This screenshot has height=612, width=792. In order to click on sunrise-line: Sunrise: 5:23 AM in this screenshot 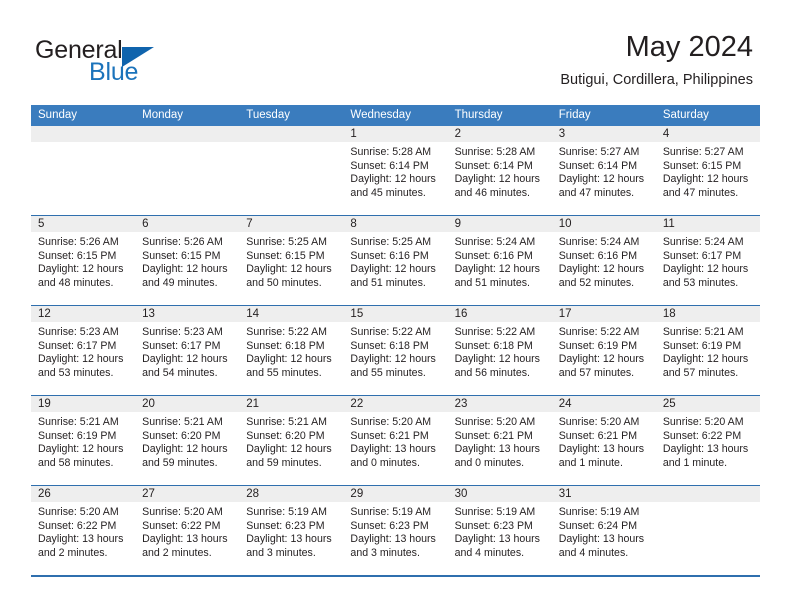, I will do `click(182, 332)`.